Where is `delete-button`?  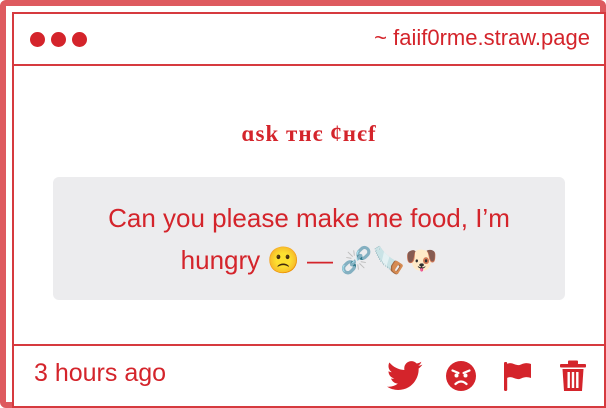 delete-button is located at coordinates (573, 376).